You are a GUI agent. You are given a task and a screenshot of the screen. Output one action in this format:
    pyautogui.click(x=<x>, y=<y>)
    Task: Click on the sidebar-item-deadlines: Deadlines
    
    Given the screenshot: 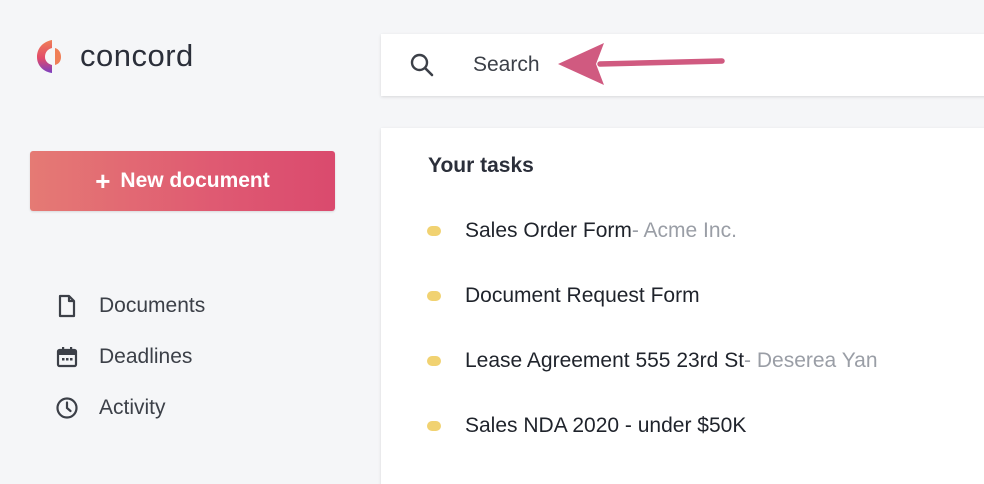 What is the action you would take?
    pyautogui.click(x=129, y=356)
    